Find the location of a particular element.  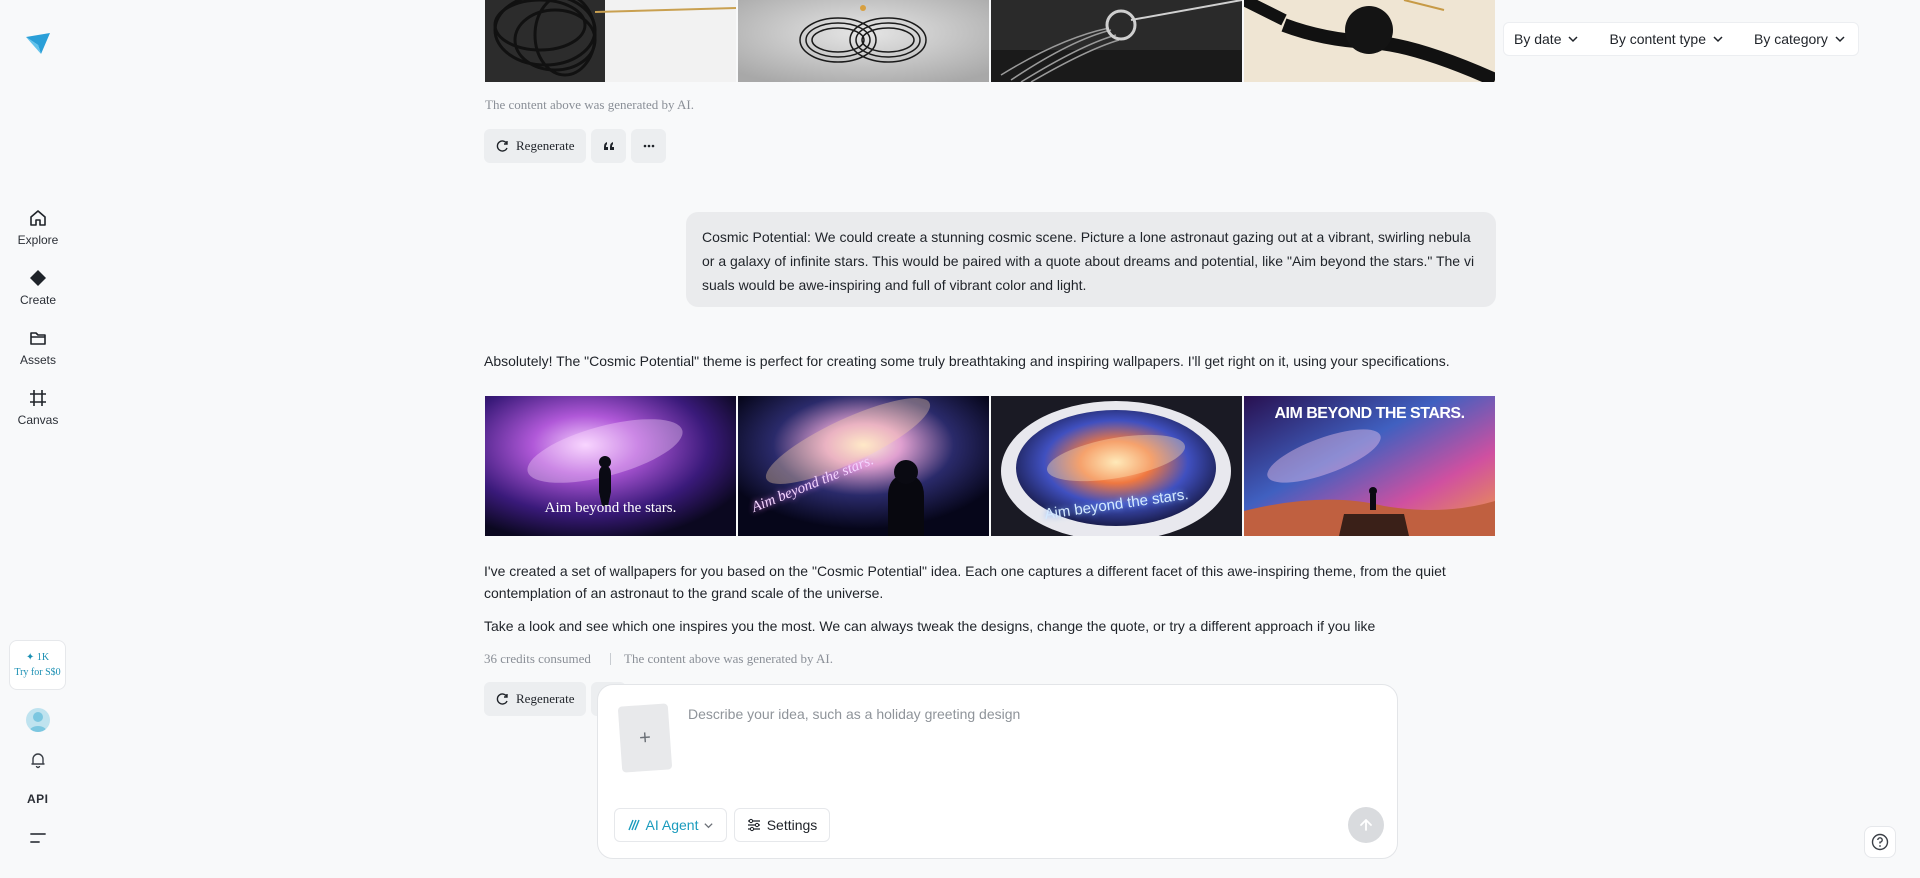

generated-image: AIM BEYOND THE STARS. is located at coordinates (1369, 466).